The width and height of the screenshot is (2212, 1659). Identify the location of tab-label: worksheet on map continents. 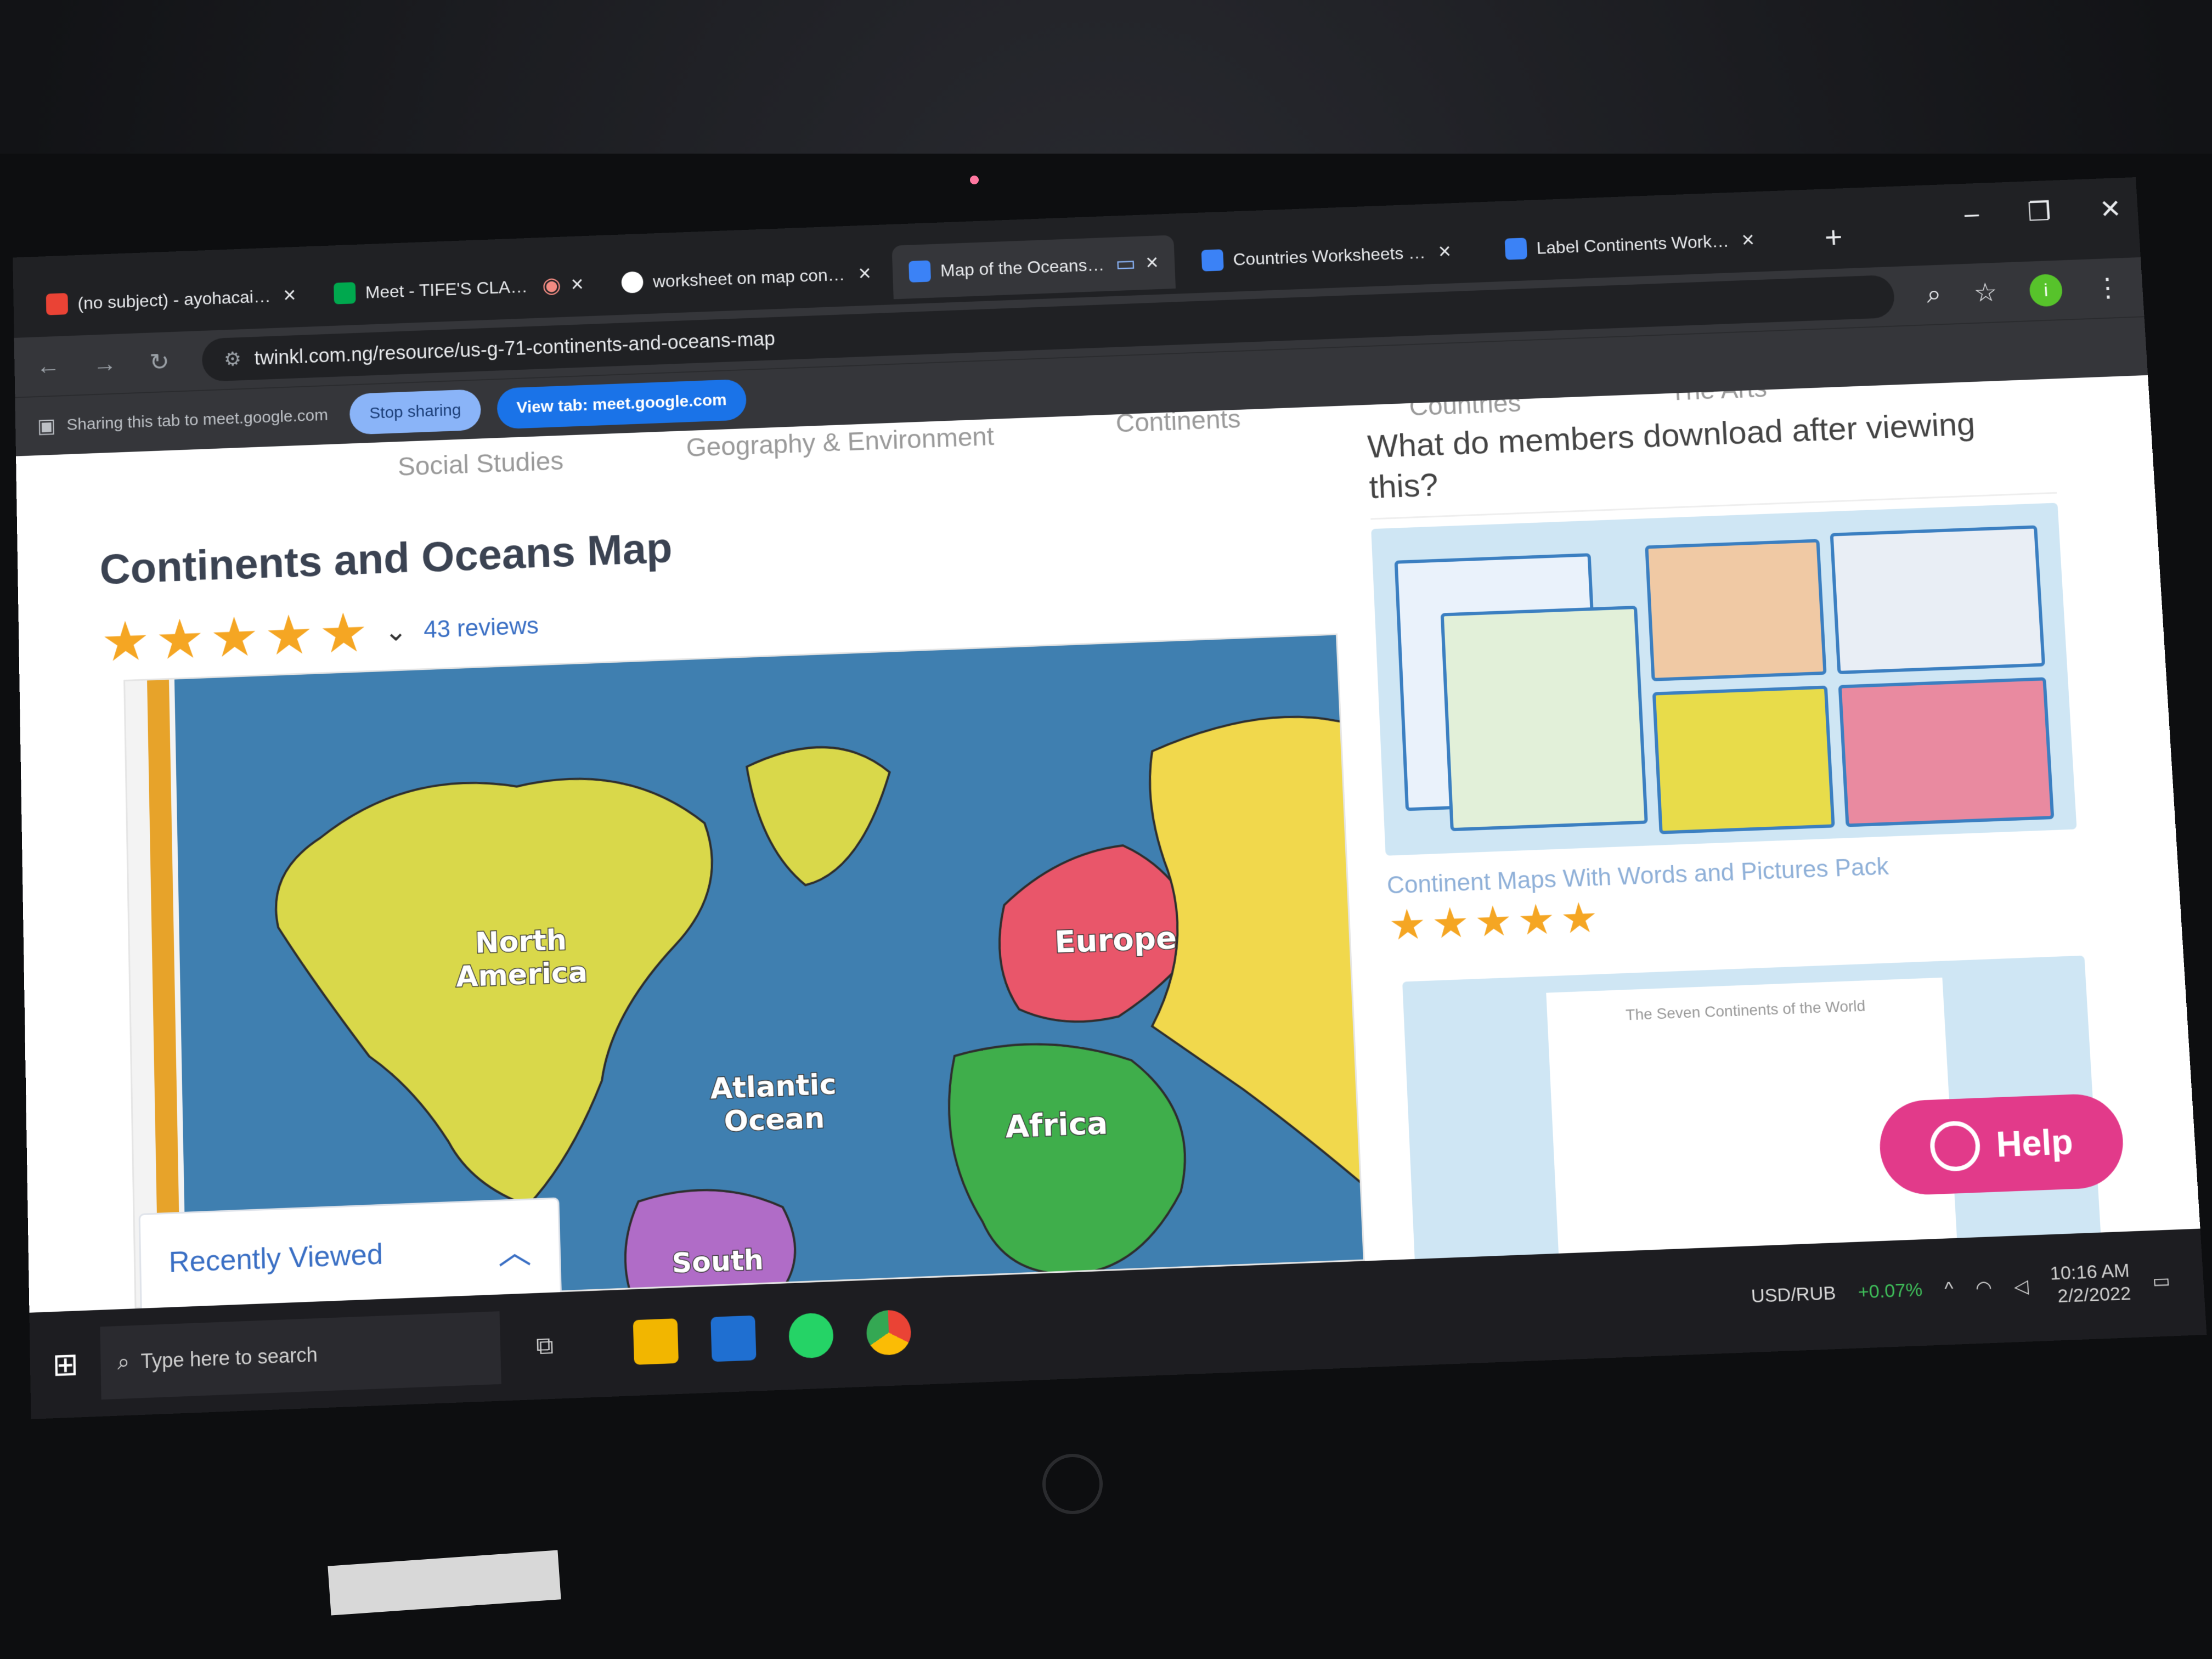
(751, 277).